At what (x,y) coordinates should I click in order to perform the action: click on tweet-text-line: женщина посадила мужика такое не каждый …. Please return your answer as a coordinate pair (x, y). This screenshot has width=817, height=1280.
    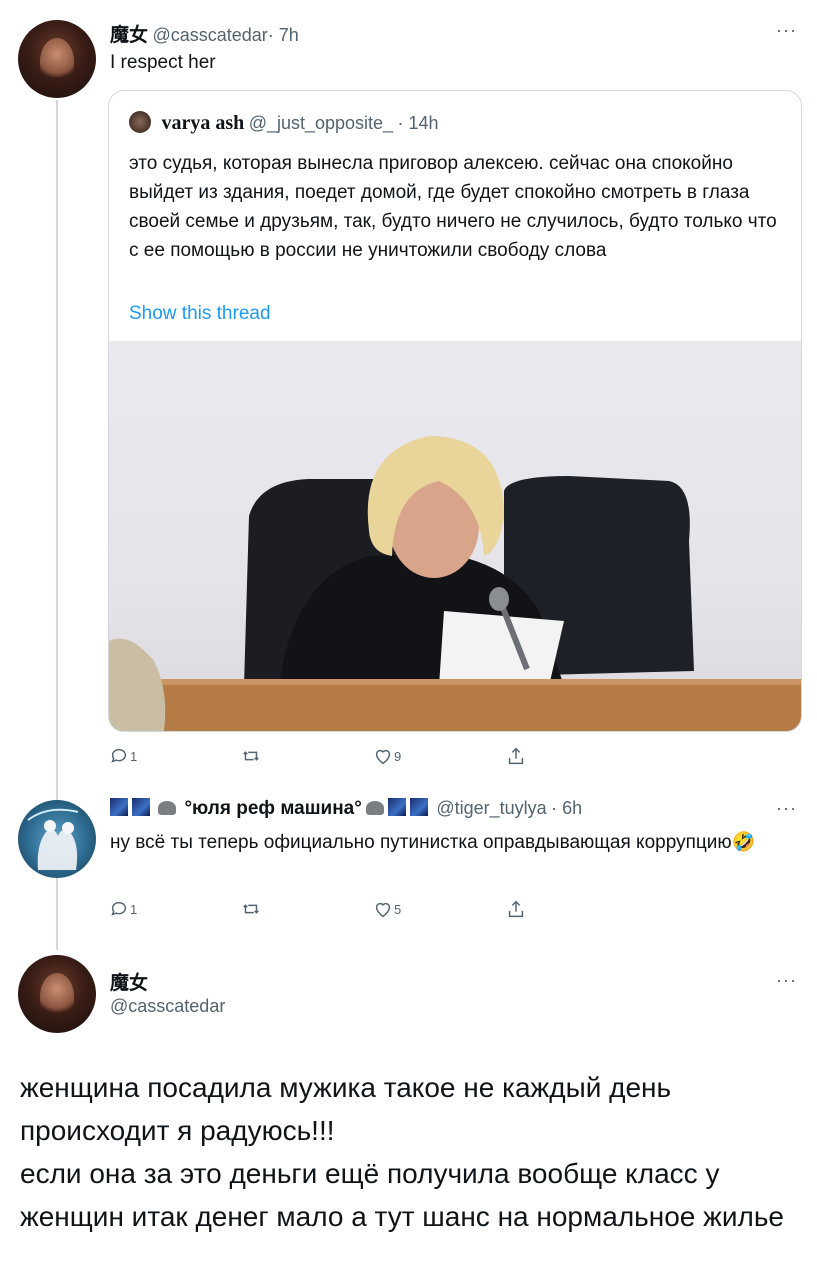
    Looking at the image, I should click on (346, 1109).